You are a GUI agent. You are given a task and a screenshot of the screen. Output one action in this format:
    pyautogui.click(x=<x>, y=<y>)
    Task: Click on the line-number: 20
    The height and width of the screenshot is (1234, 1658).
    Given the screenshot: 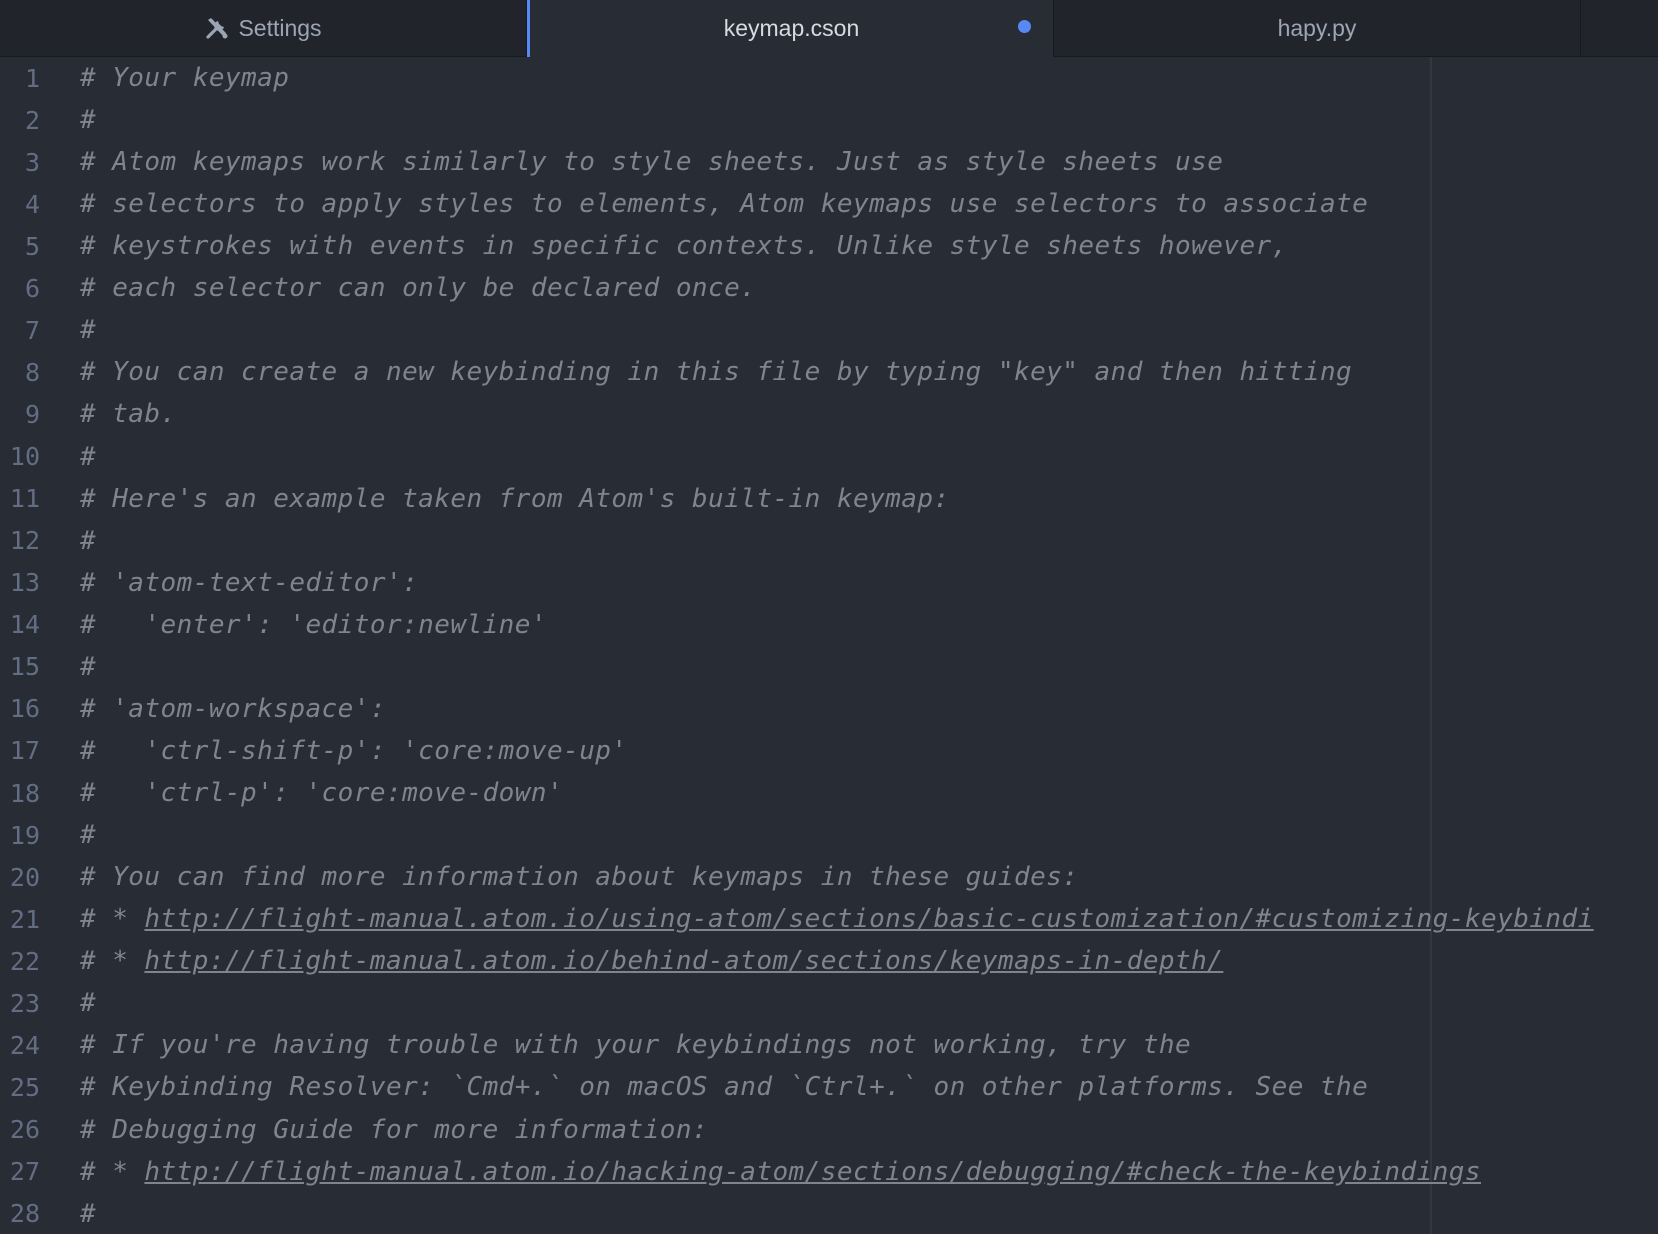 What is the action you would take?
    pyautogui.click(x=20, y=877)
    